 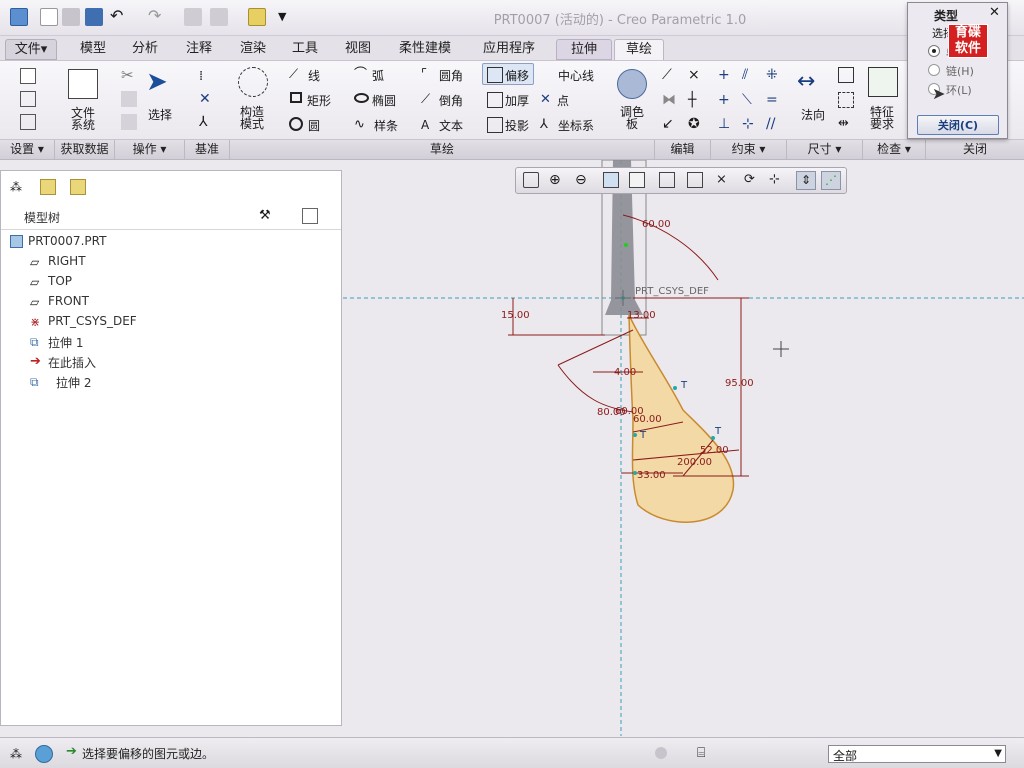 I want to click on tree-item-csys: PRT_CSYS_DEF, so click(x=92, y=321).